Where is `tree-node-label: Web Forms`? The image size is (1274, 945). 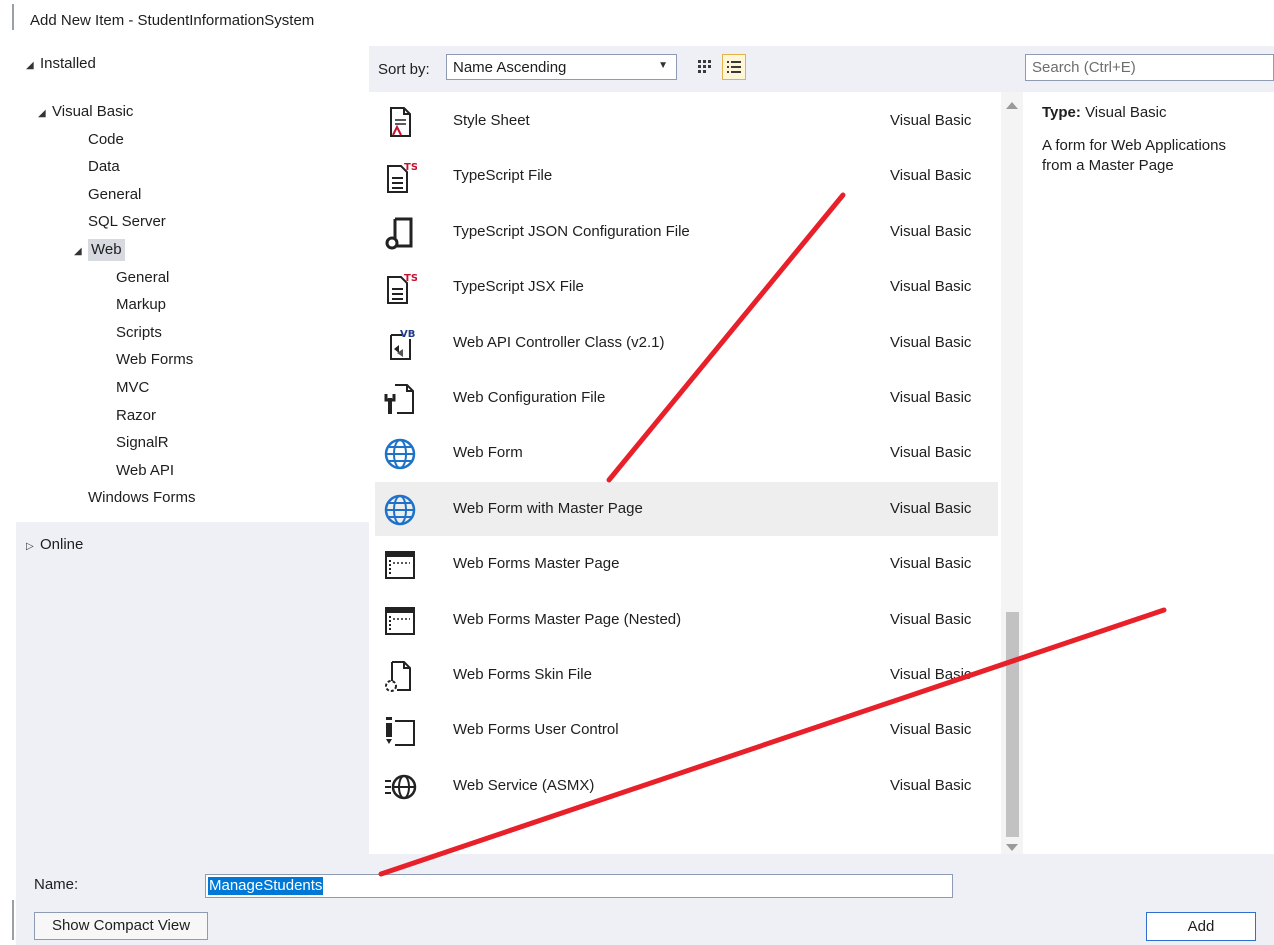
tree-node-label: Web Forms is located at coordinates (155, 360).